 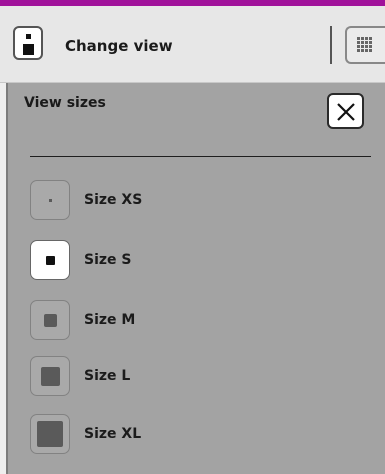 What do you see at coordinates (65, 103) in the screenshot?
I see `panel-title: View sizes` at bounding box center [65, 103].